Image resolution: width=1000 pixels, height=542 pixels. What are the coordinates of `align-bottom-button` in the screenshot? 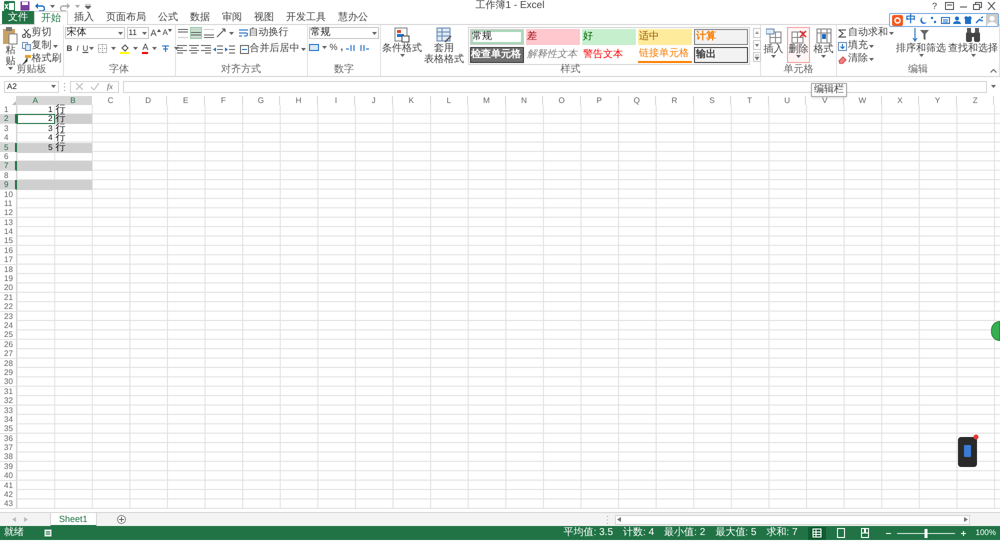 It's located at (208, 33).